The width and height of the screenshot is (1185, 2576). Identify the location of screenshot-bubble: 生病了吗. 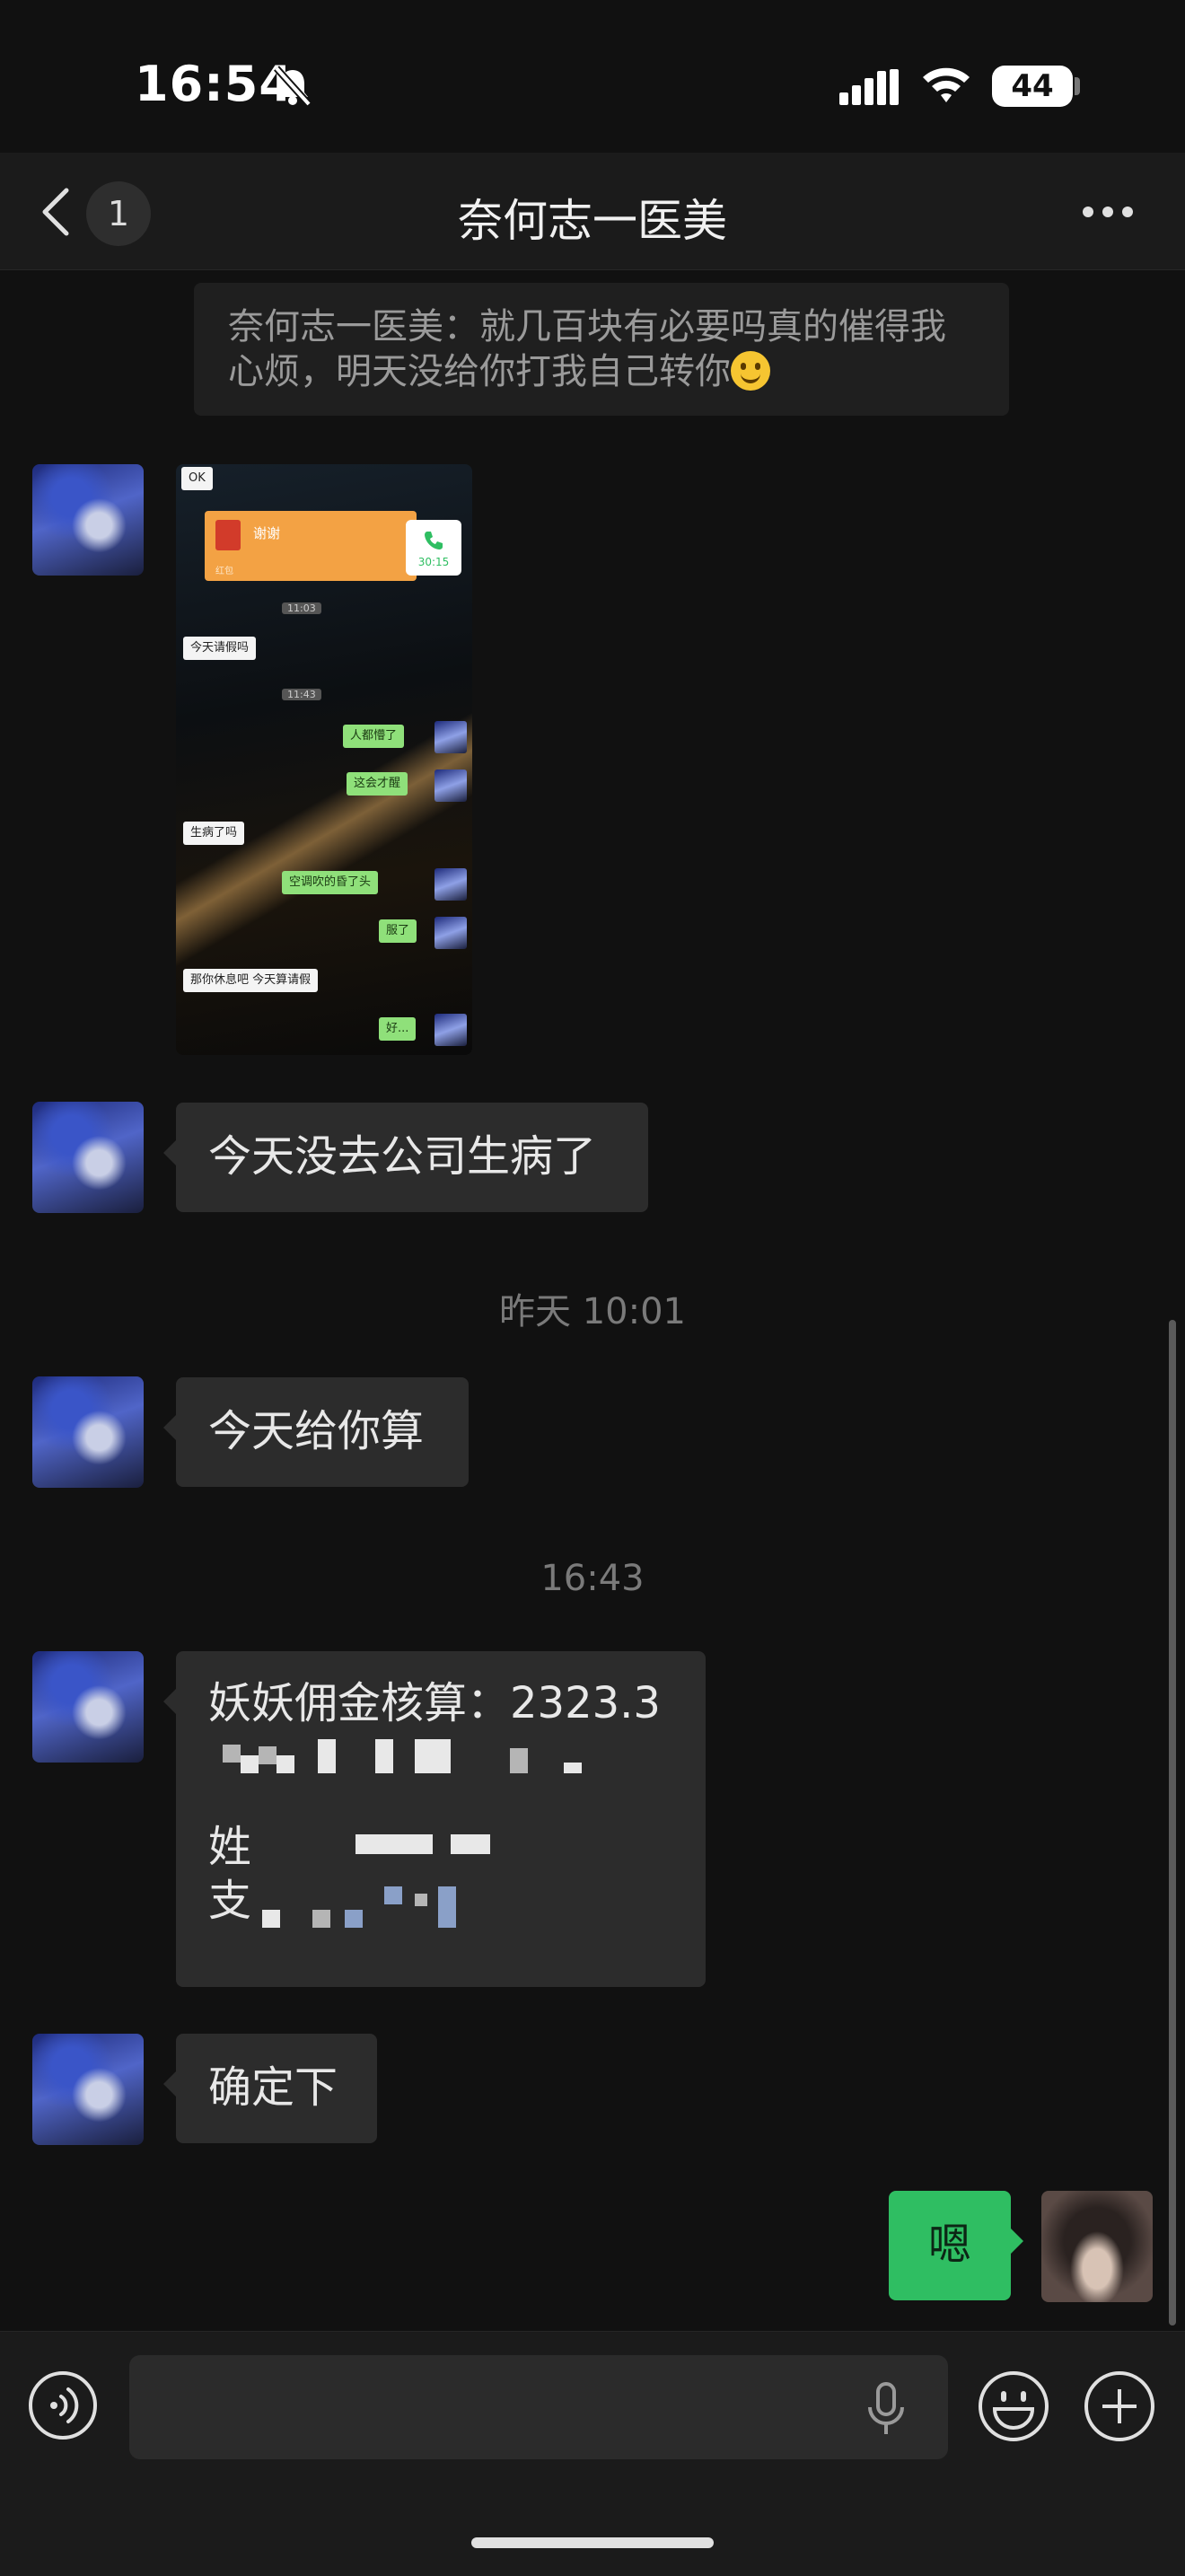
(214, 833).